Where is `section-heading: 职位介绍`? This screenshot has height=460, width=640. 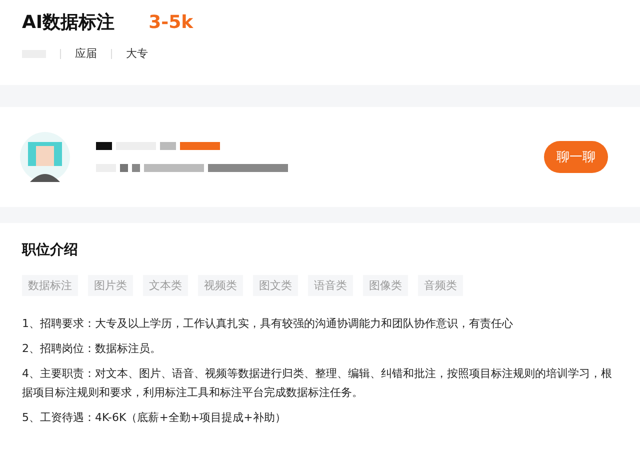 section-heading: 职位介绍 is located at coordinates (50, 250).